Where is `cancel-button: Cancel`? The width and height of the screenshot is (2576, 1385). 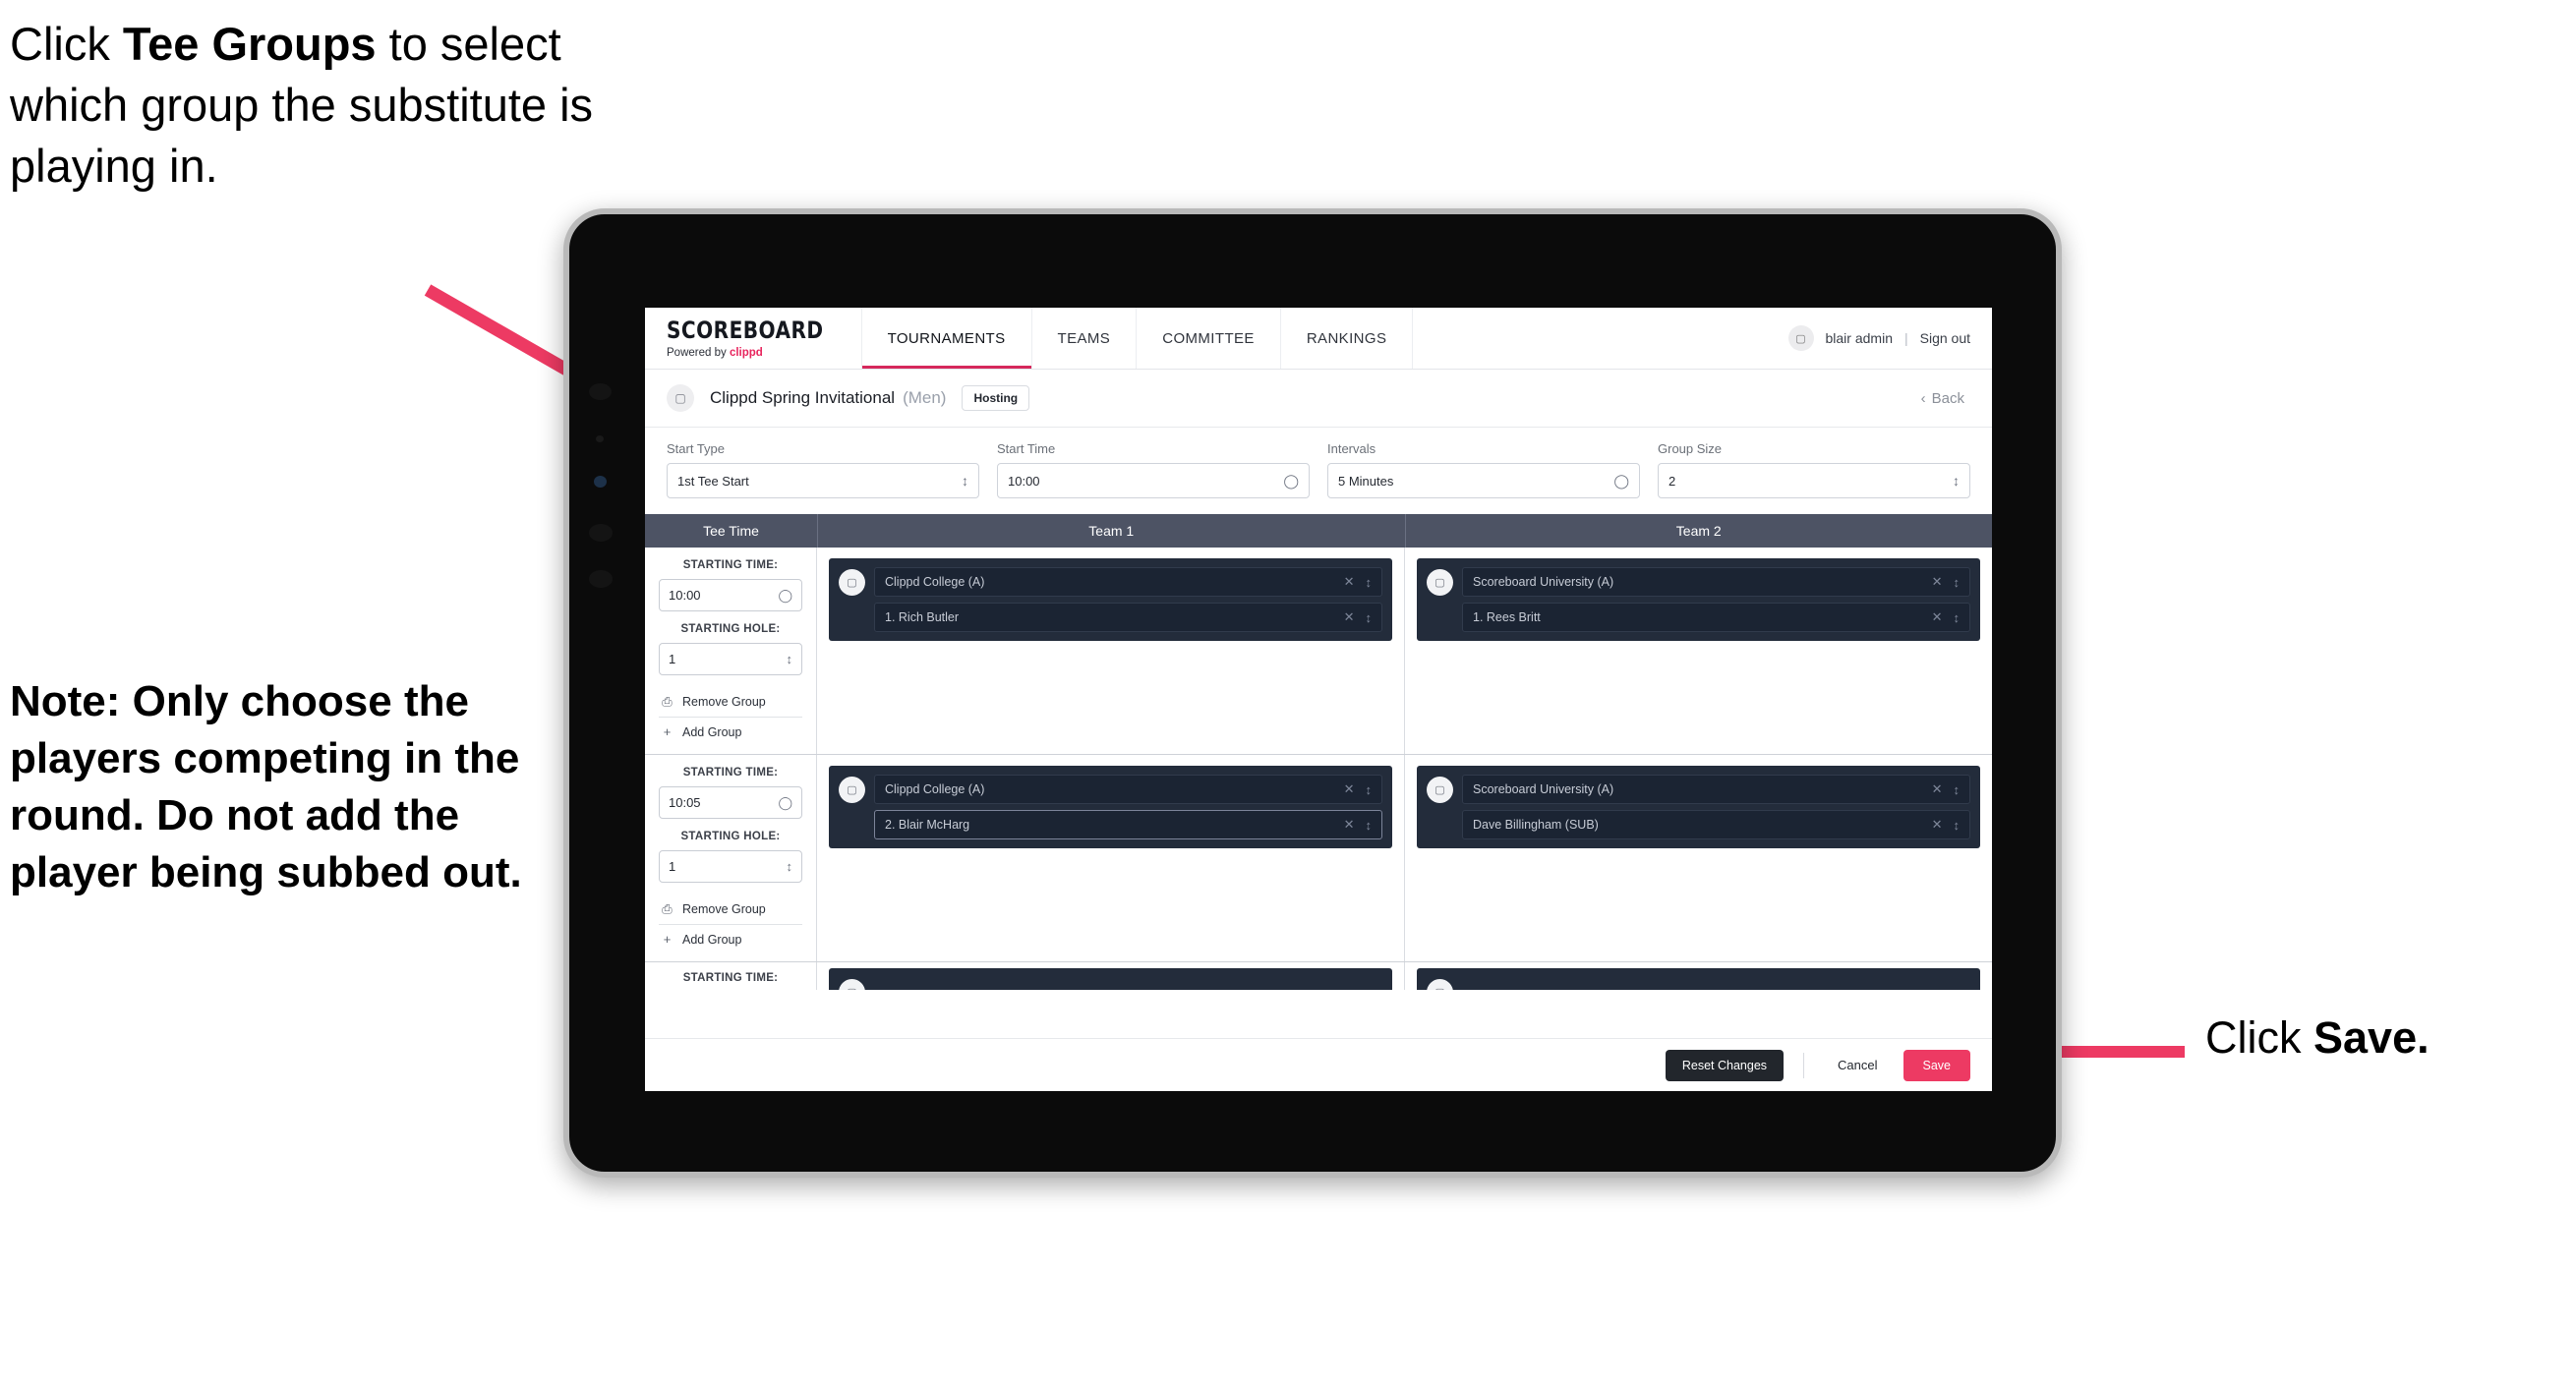
cancel-button: Cancel is located at coordinates (1857, 1065).